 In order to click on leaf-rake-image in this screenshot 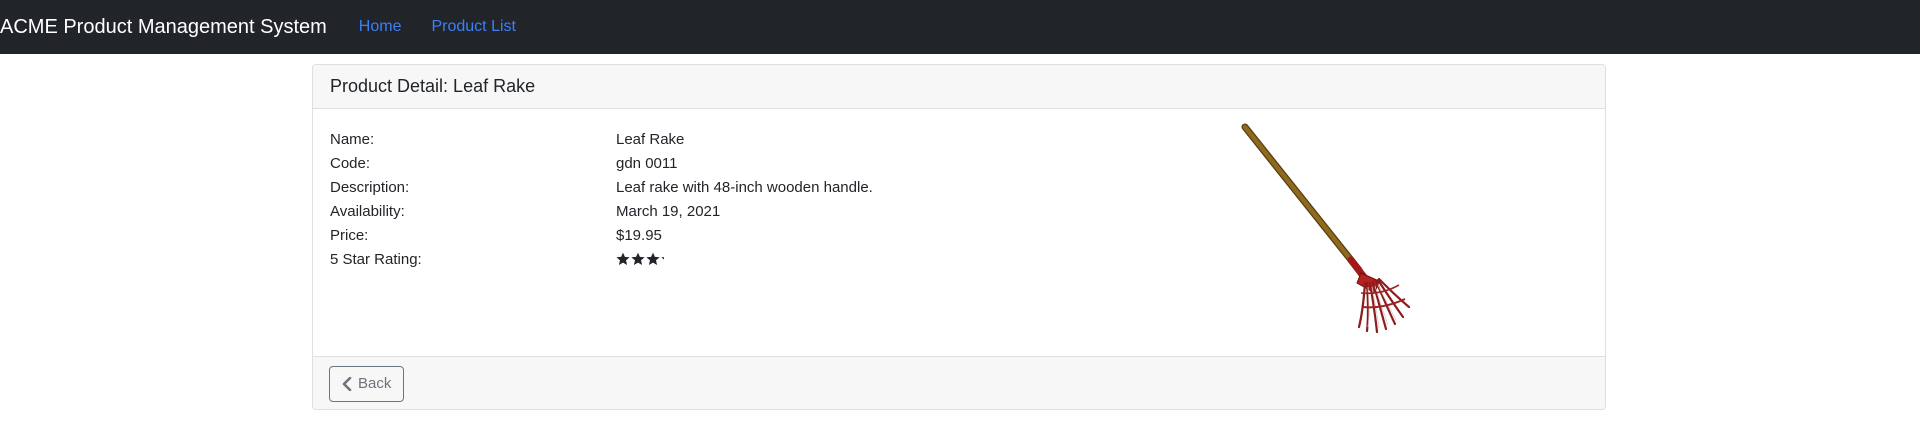, I will do `click(1303, 232)`.